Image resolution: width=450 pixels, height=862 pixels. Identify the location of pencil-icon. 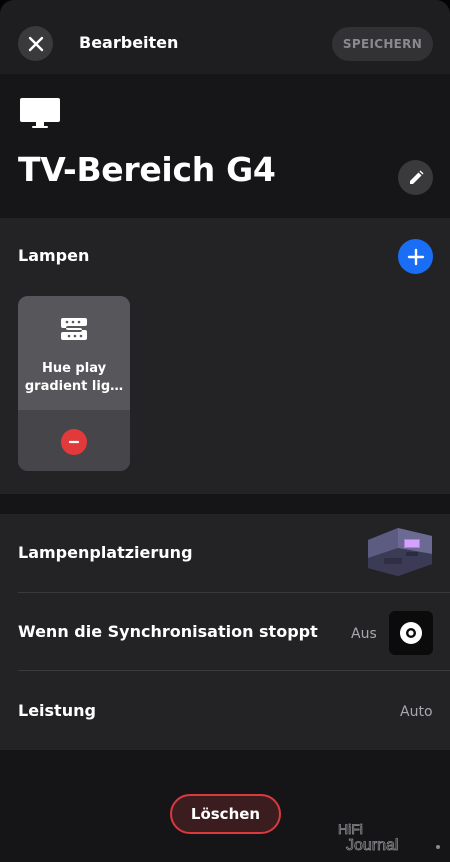
(416, 177).